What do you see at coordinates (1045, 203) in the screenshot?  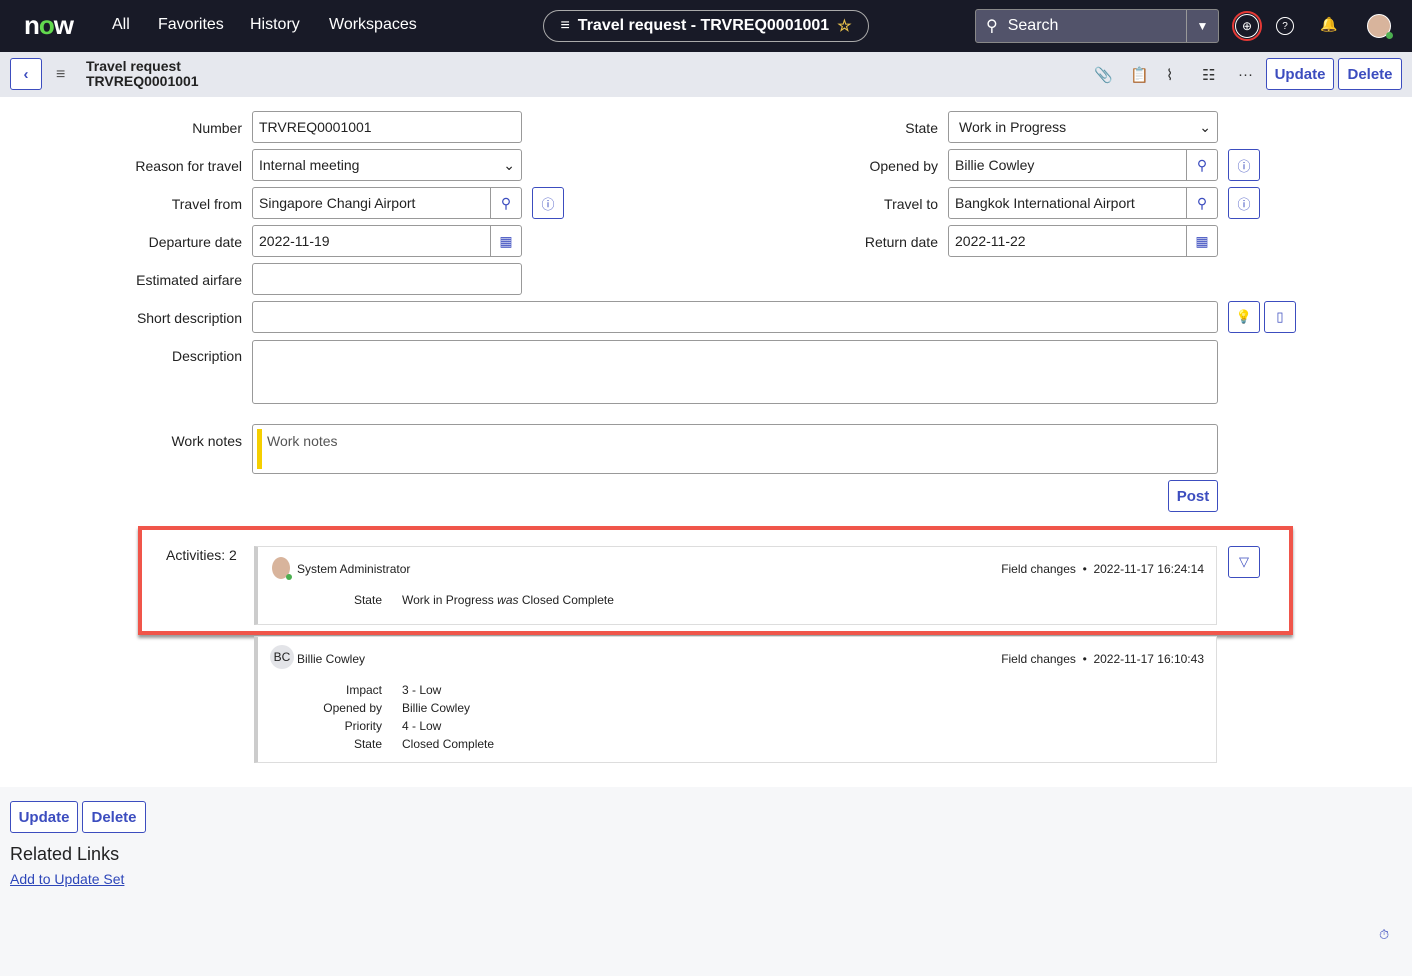 I see `travel-to-value: Bangkok International Airport` at bounding box center [1045, 203].